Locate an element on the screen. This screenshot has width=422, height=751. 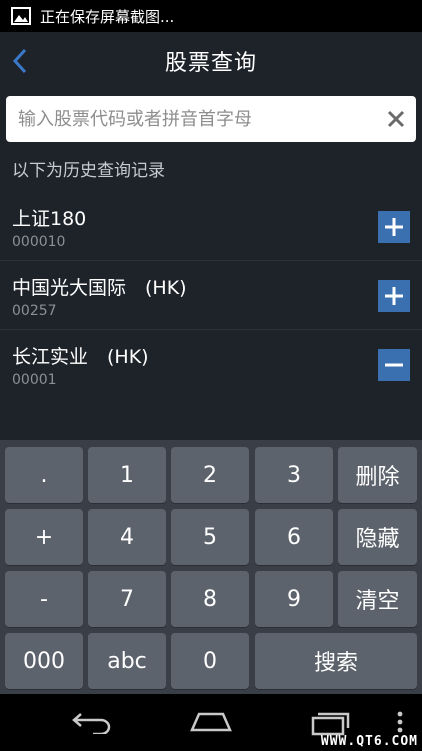
chevron-left-icon is located at coordinates (19, 61).